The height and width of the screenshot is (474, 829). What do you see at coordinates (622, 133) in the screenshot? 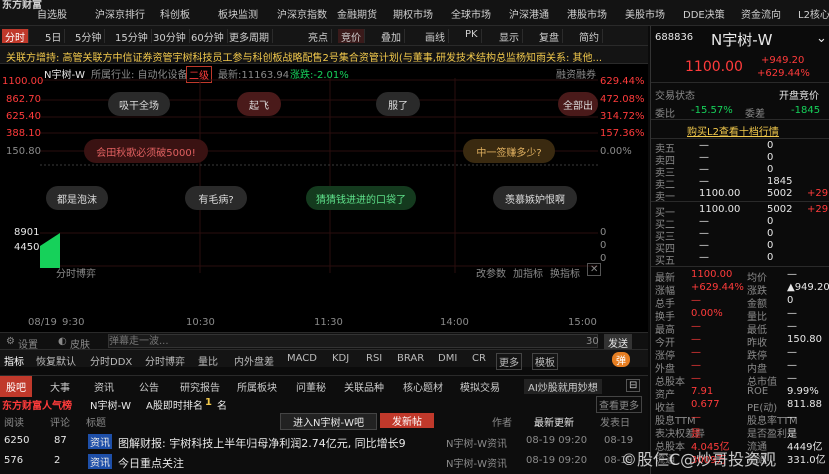
I see `y-right-tick-3: 157.36%` at bounding box center [622, 133].